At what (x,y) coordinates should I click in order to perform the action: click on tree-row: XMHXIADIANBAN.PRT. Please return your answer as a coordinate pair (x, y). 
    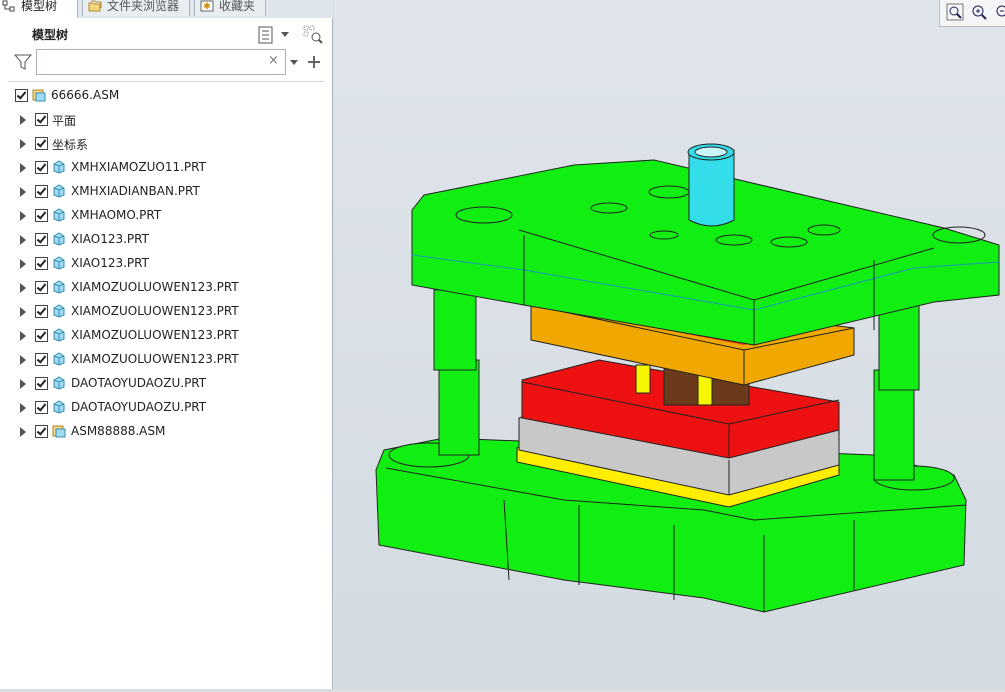
    Looking at the image, I should click on (165, 192).